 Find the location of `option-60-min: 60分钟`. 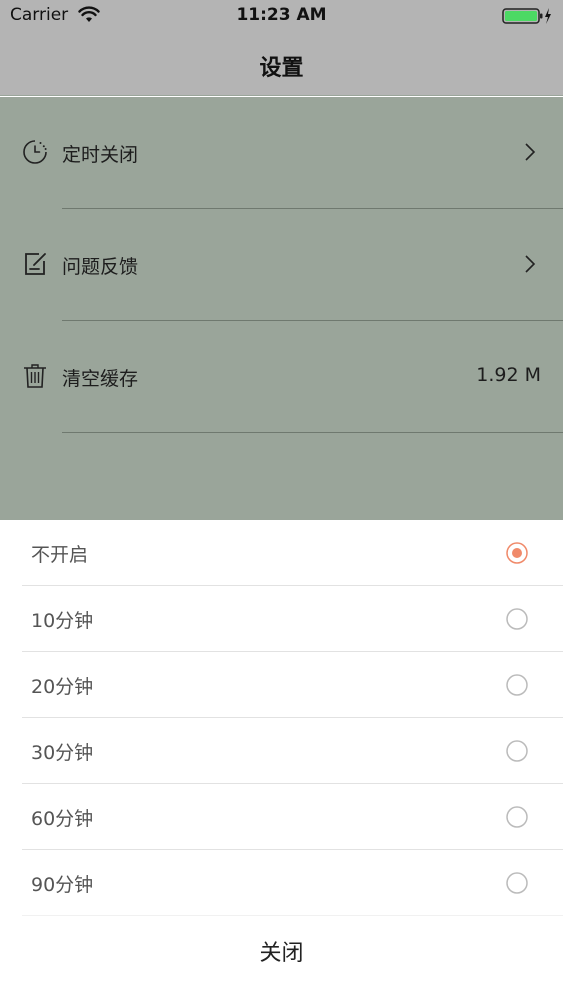

option-60-min: 60分钟 is located at coordinates (292, 817).